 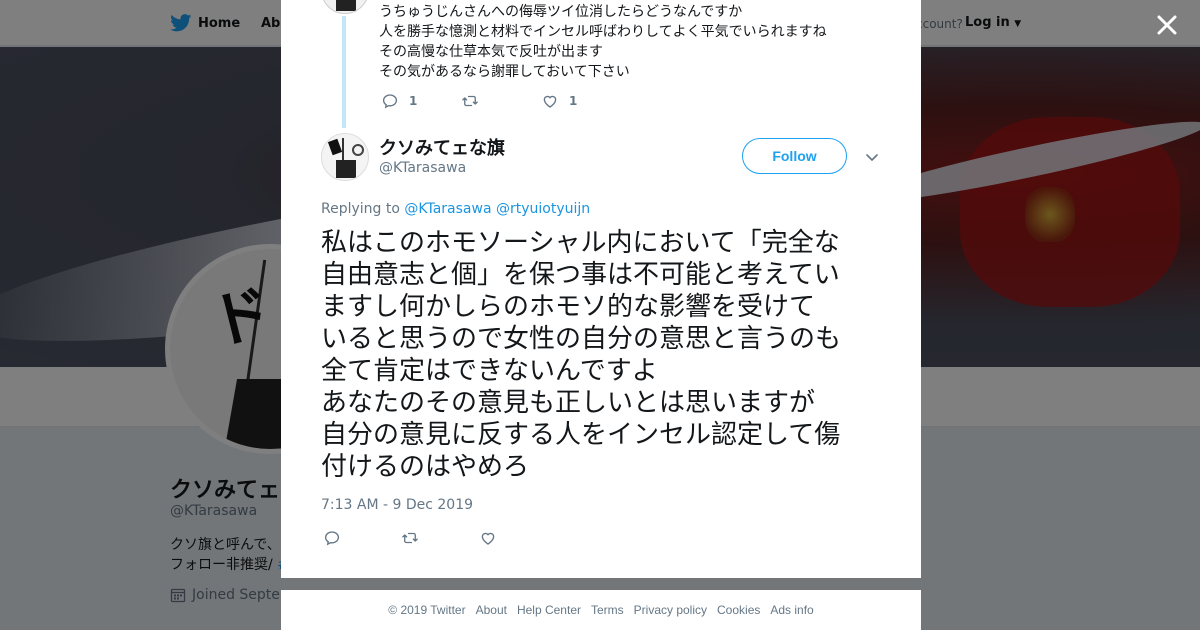 What do you see at coordinates (580, 275) in the screenshot?
I see `tweet-text-line: 自由意志と個」を保つ事は不可能と考えてい` at bounding box center [580, 275].